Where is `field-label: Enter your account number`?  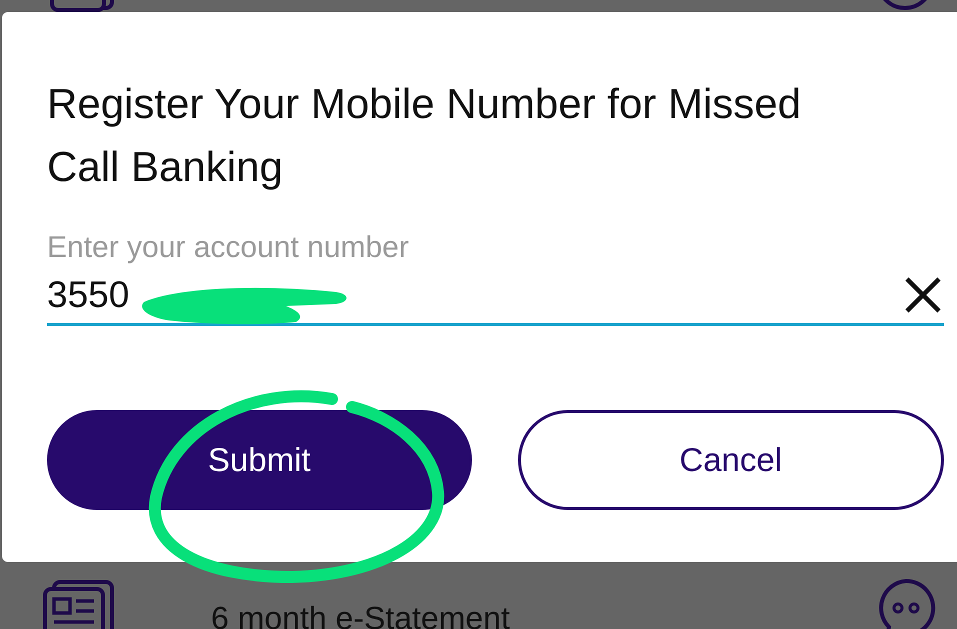 field-label: Enter your account number is located at coordinates (228, 248).